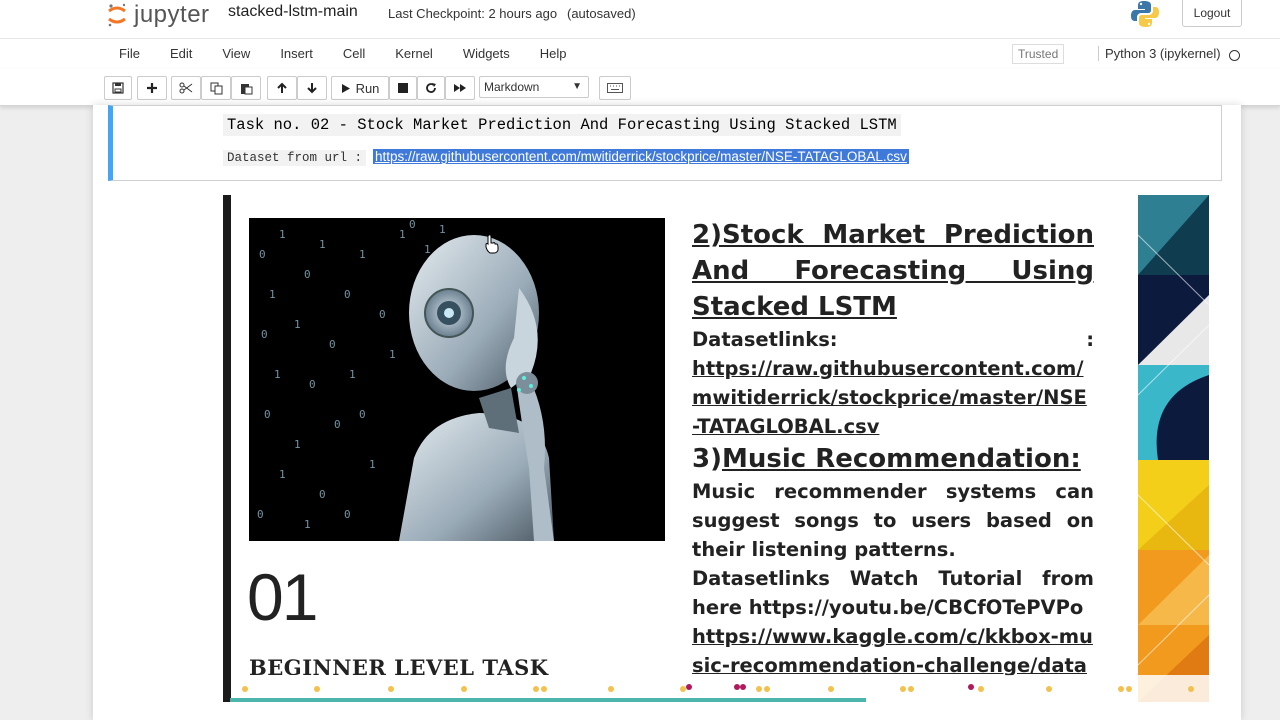 This screenshot has width=1280, height=720. What do you see at coordinates (1212, 13) in the screenshot?
I see `logout-button: Logout` at bounding box center [1212, 13].